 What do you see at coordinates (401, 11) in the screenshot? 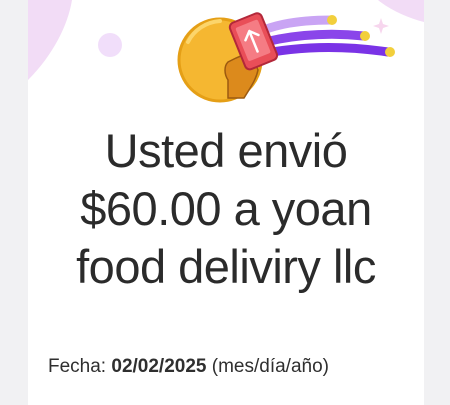
I see `decor-blob-right` at bounding box center [401, 11].